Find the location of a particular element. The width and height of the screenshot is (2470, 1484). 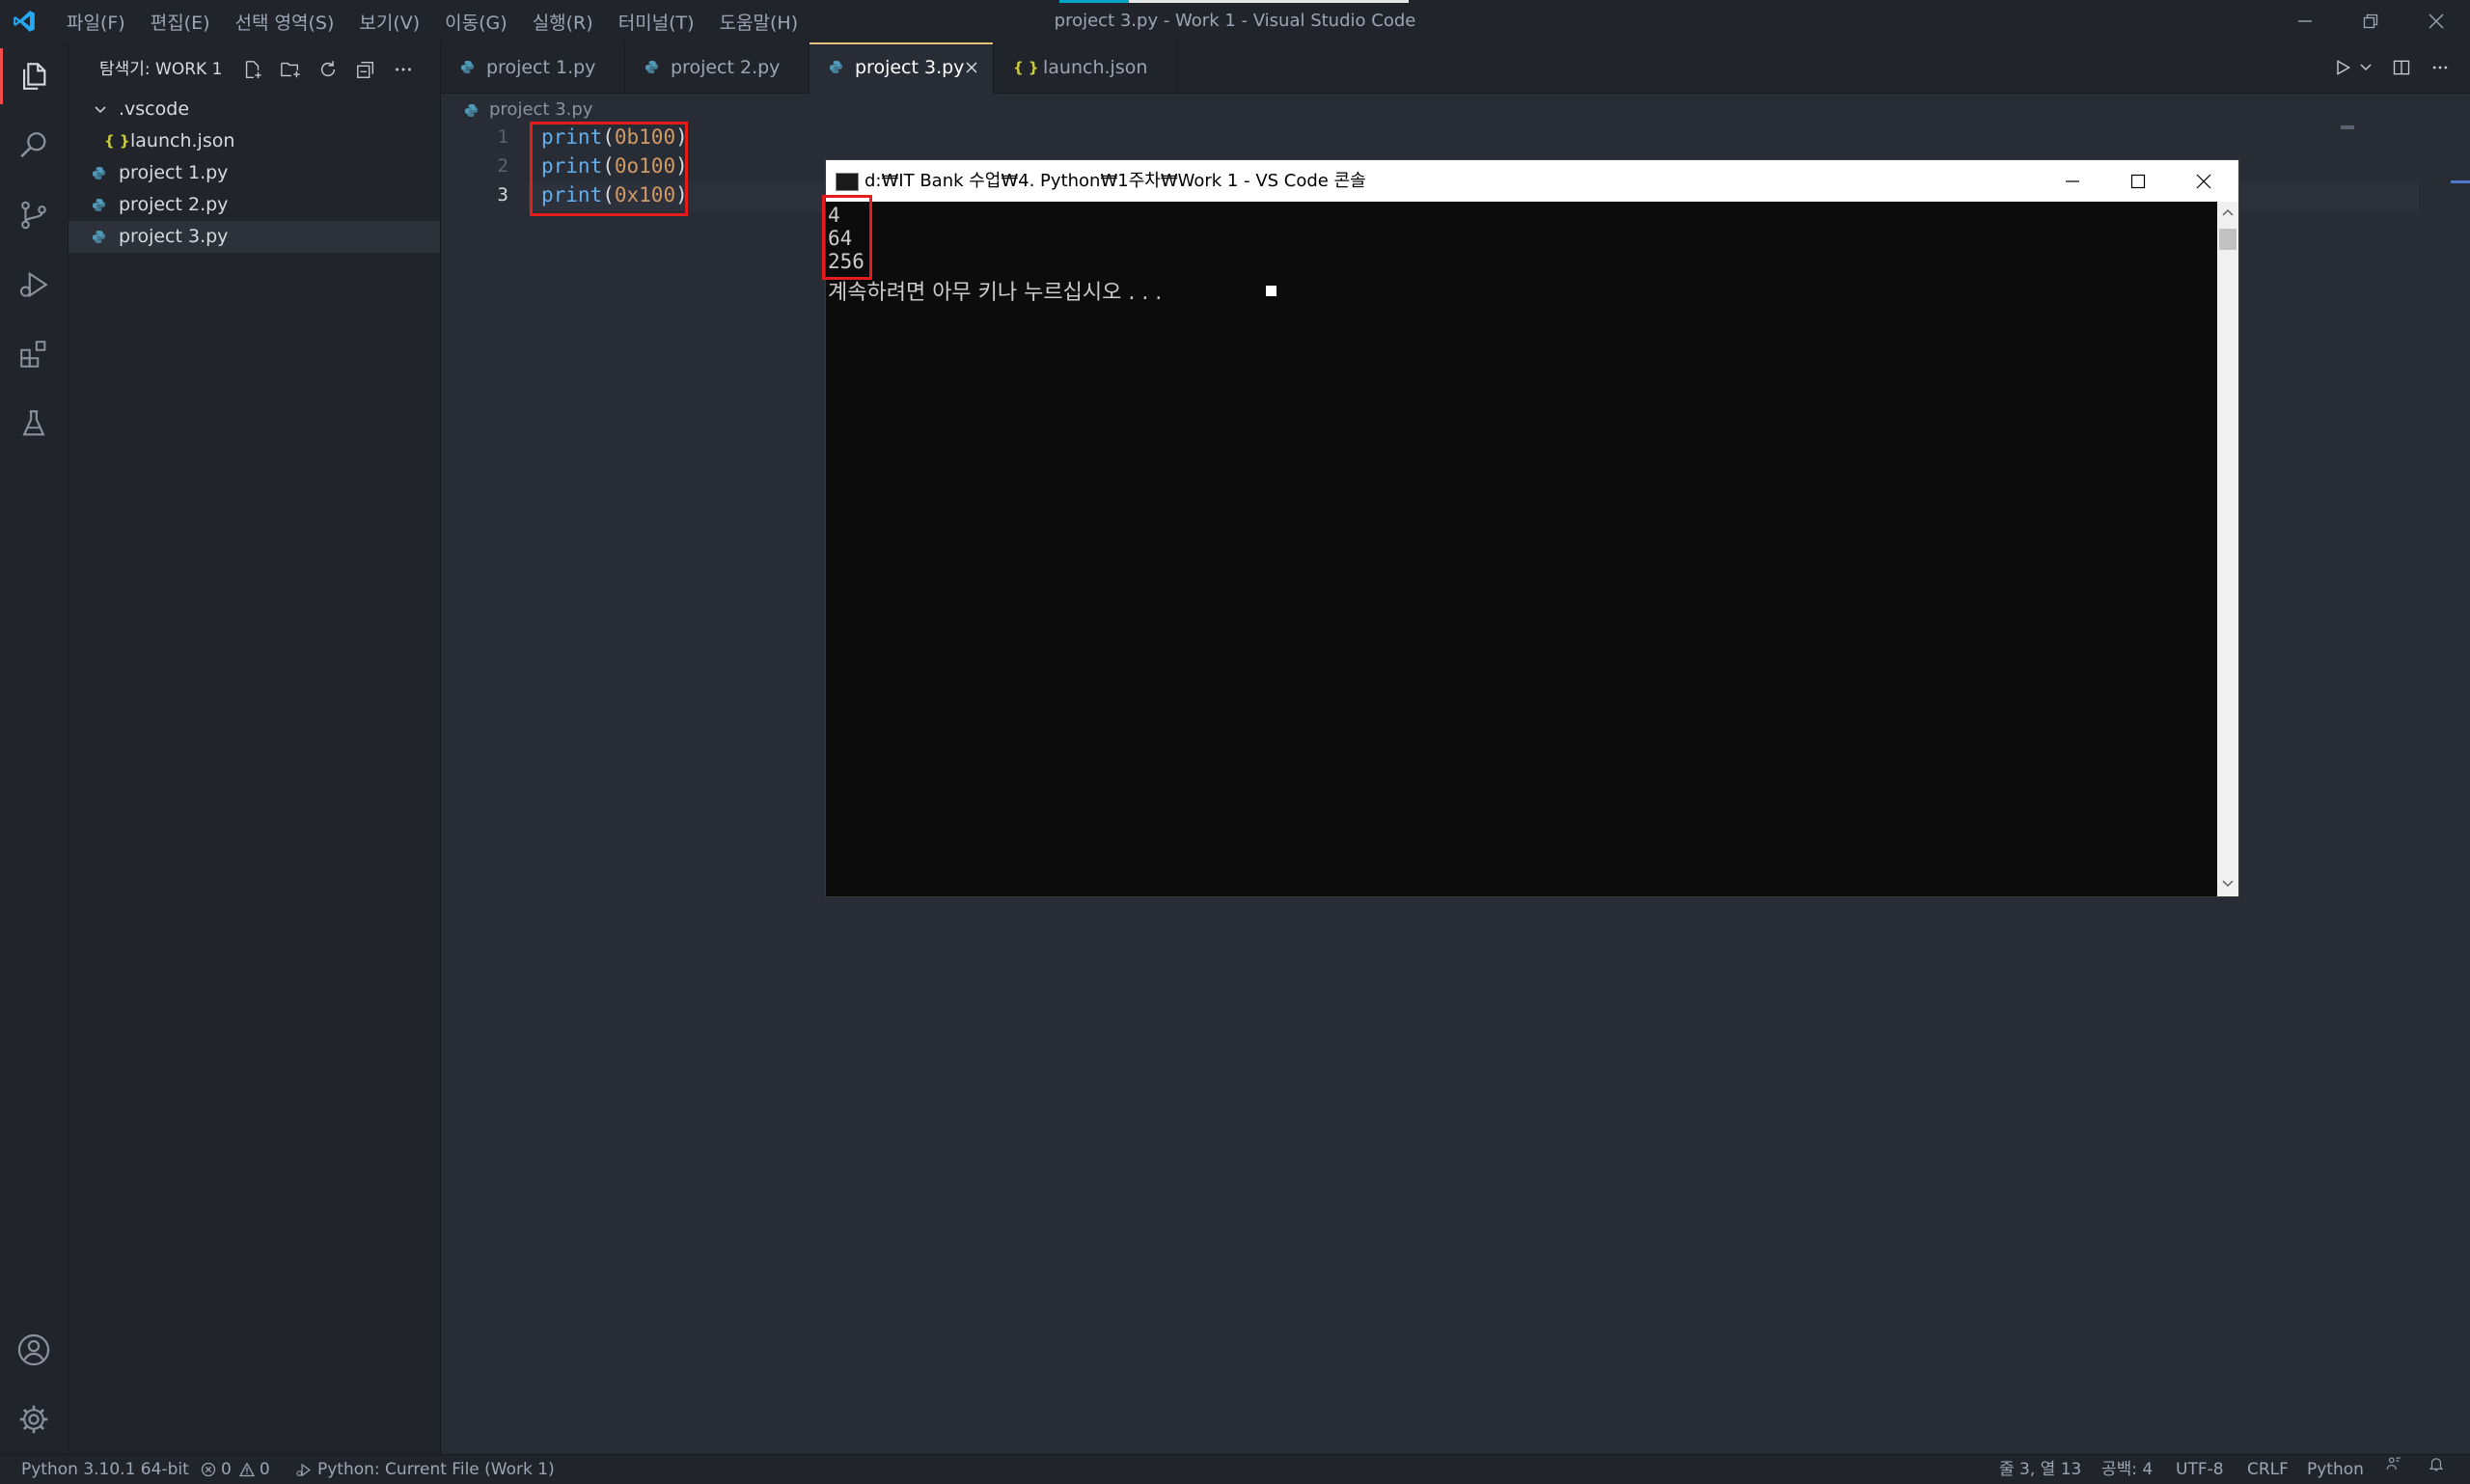

status-indentation: 공백: 4 is located at coordinates (2127, 1469).